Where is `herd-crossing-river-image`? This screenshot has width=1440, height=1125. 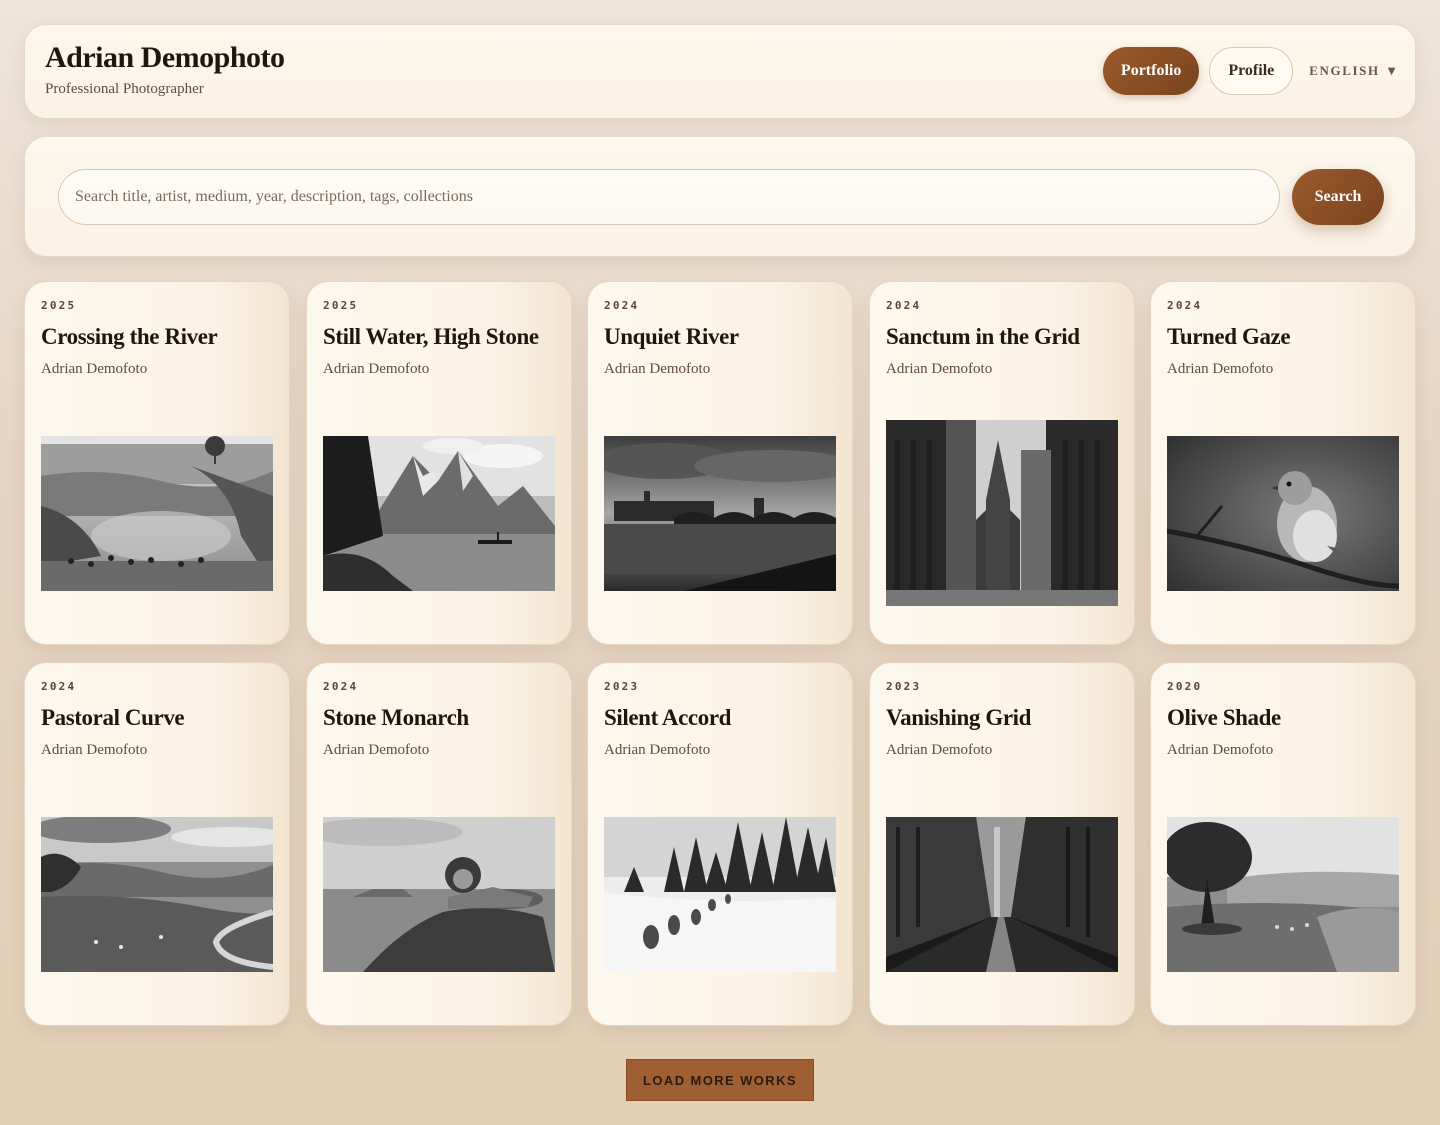
herd-crossing-river-image is located at coordinates (157, 513).